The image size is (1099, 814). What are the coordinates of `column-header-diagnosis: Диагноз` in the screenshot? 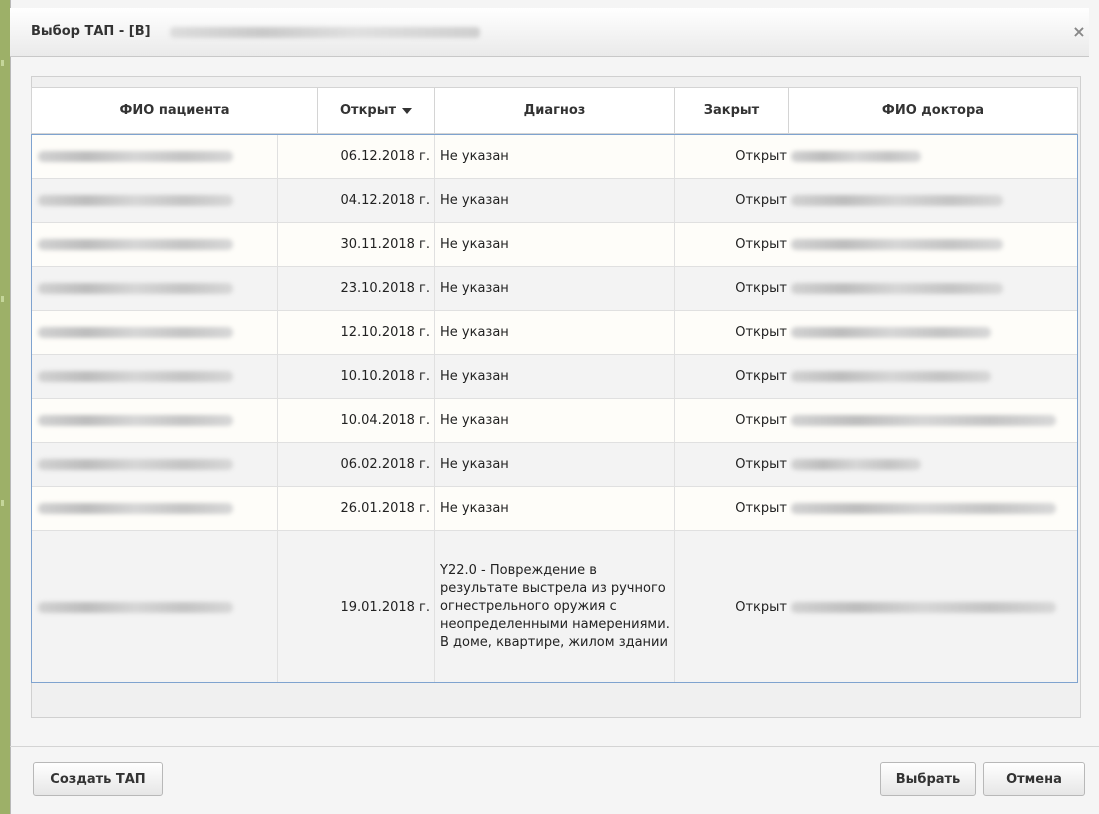 It's located at (555, 110).